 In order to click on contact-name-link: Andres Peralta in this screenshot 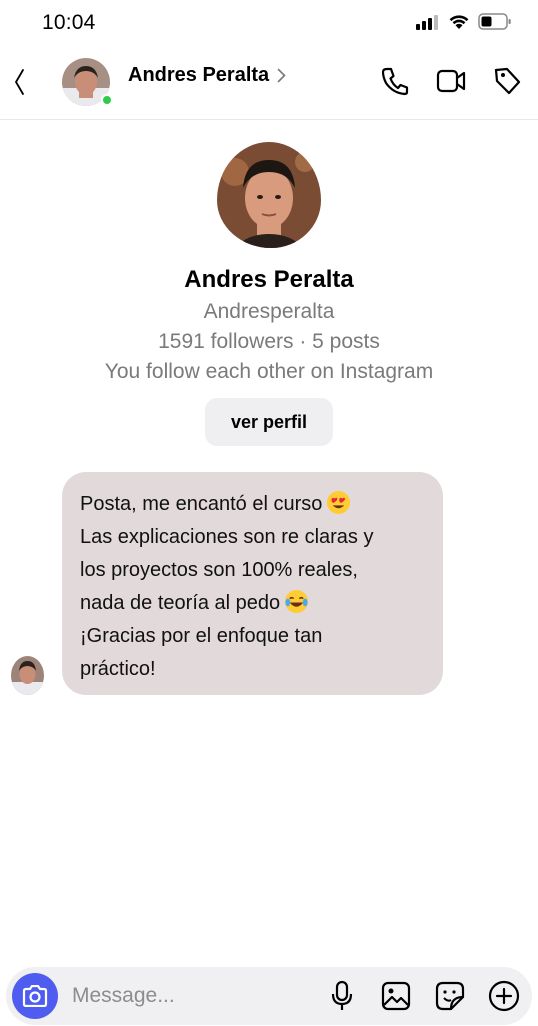, I will do `click(207, 75)`.